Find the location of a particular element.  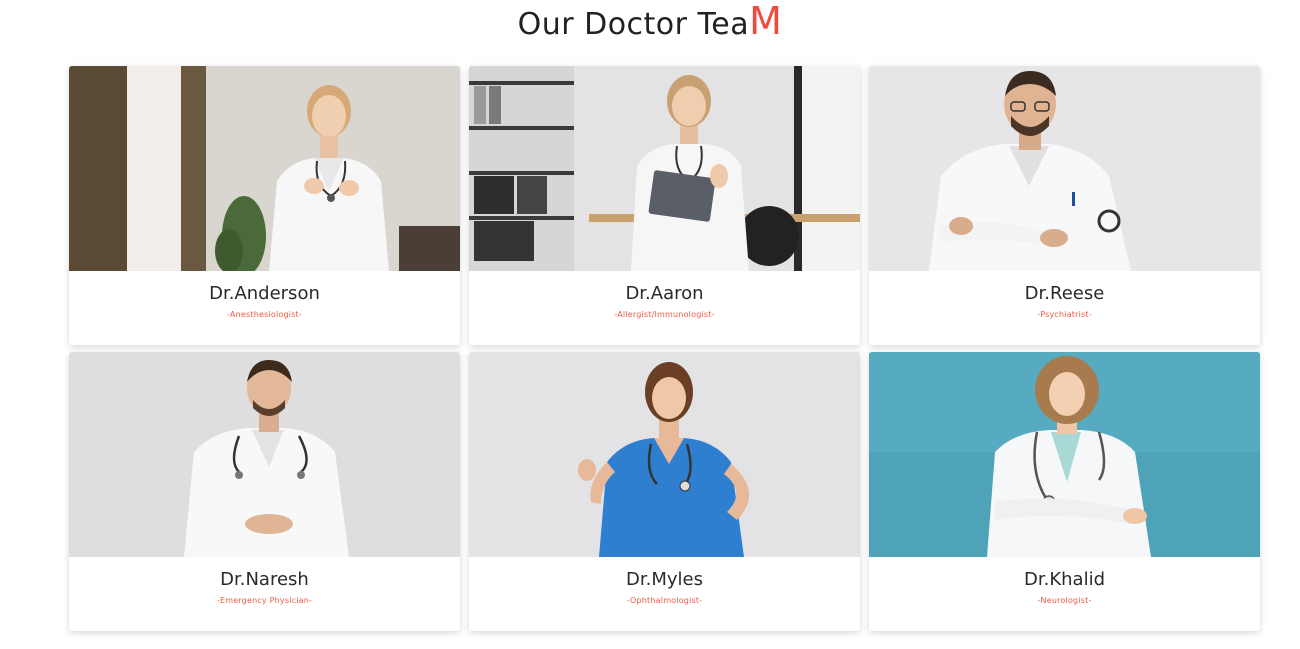

doctor-card-myles: Dr.Myles -Ophthalmologist- is located at coordinates (664, 491).